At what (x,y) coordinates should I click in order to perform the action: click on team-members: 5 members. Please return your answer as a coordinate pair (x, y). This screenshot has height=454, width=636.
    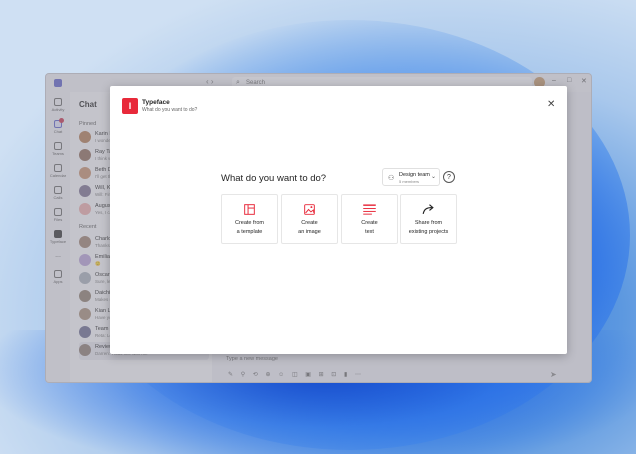
    Looking at the image, I should click on (409, 181).